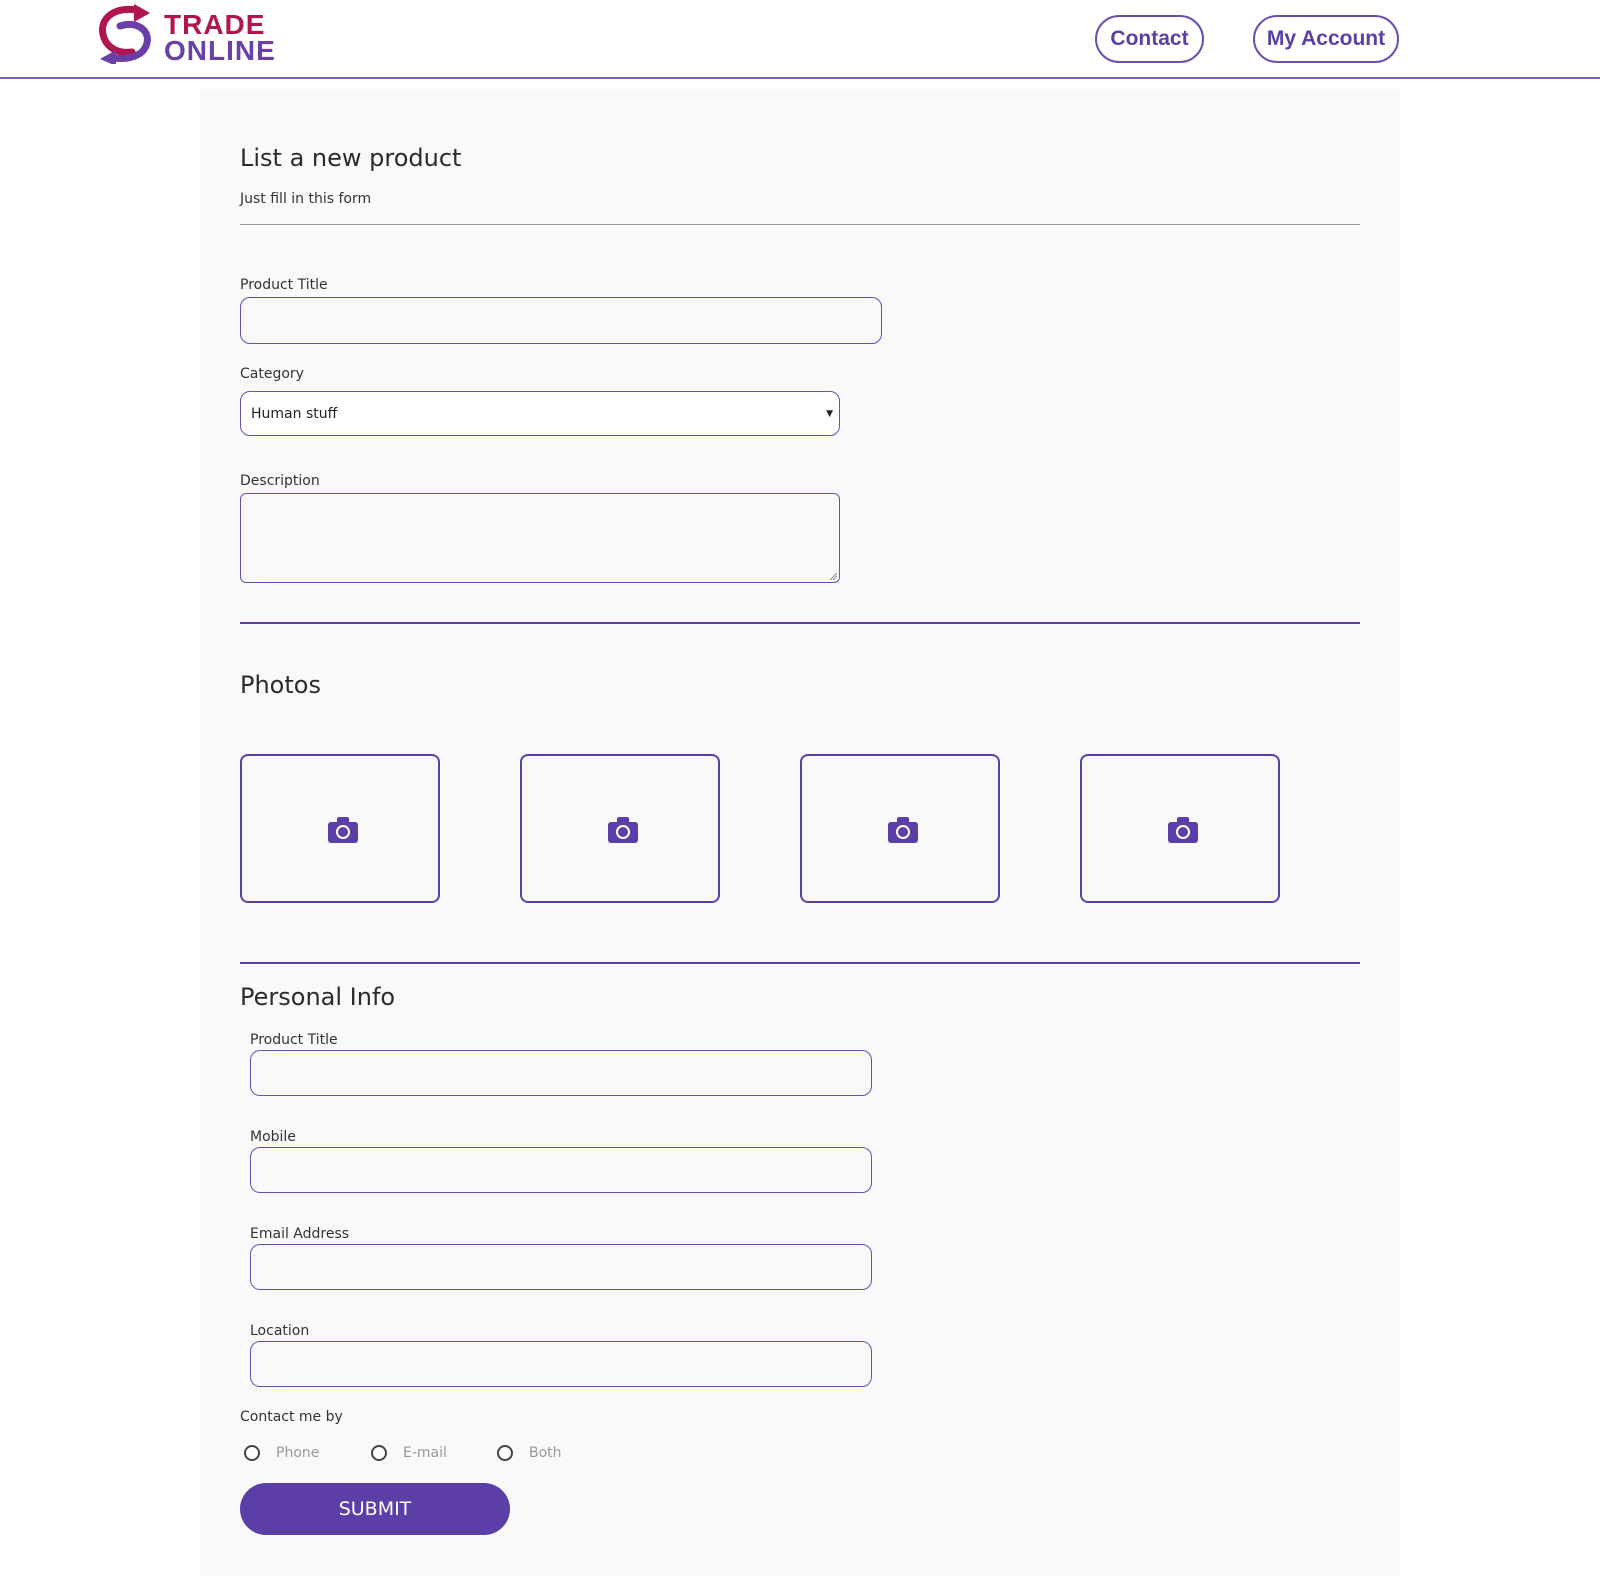  I want to click on location-label: Location, so click(280, 1331).